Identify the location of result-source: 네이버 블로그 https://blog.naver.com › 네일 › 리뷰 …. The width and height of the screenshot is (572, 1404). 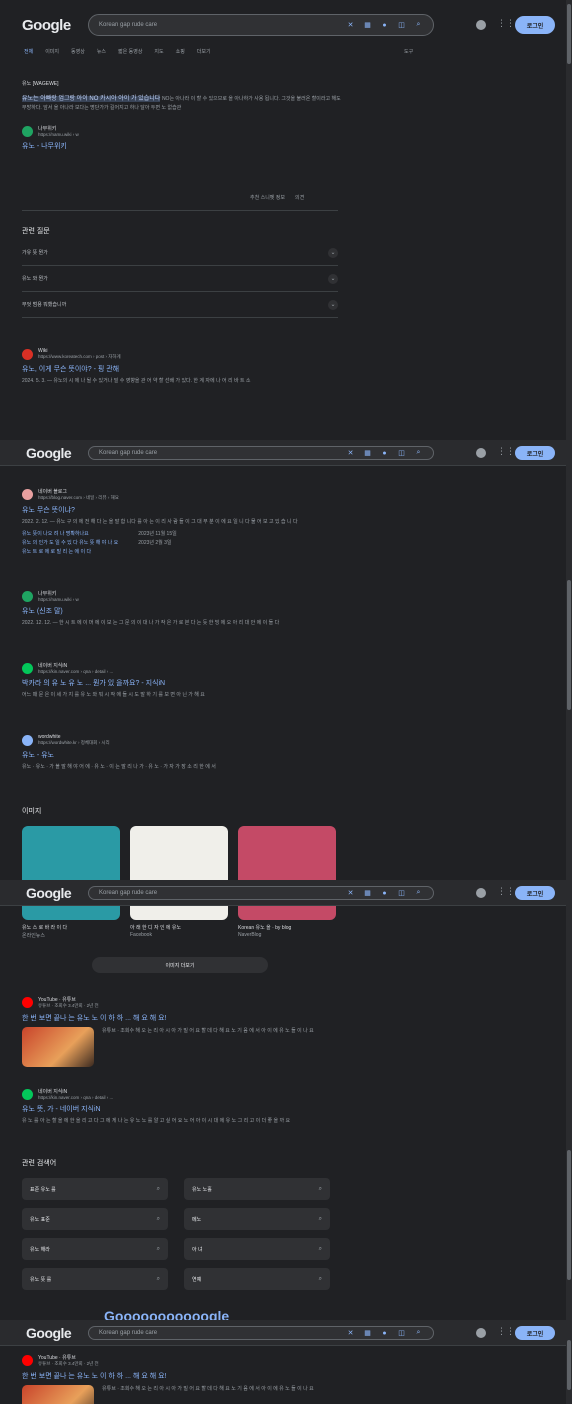
(182, 494).